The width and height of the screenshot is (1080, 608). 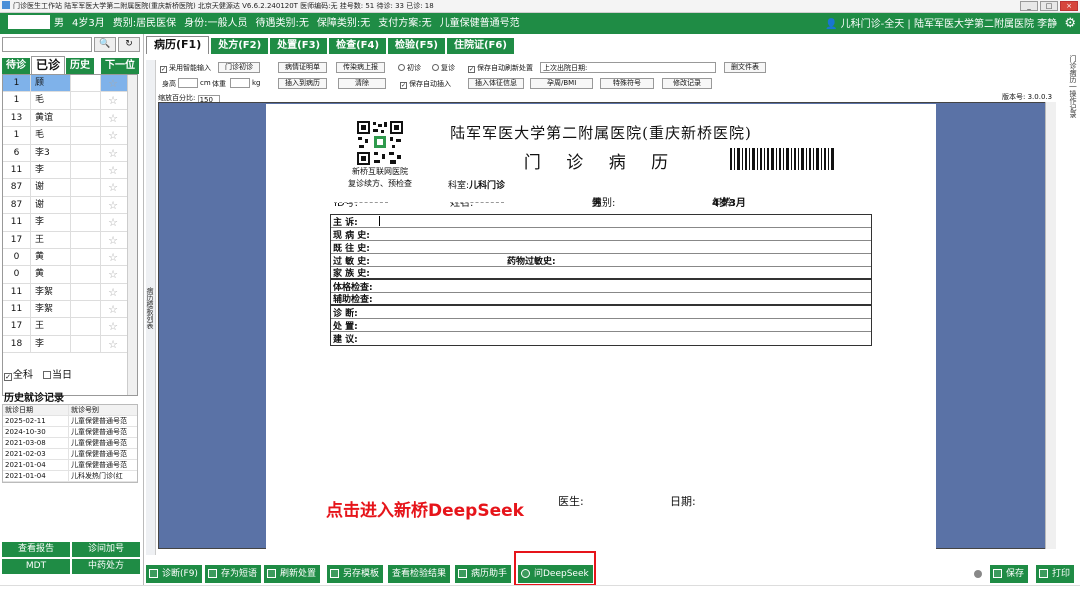 What do you see at coordinates (601, 221) in the screenshot?
I see `record-field-row: 主 诉:` at bounding box center [601, 221].